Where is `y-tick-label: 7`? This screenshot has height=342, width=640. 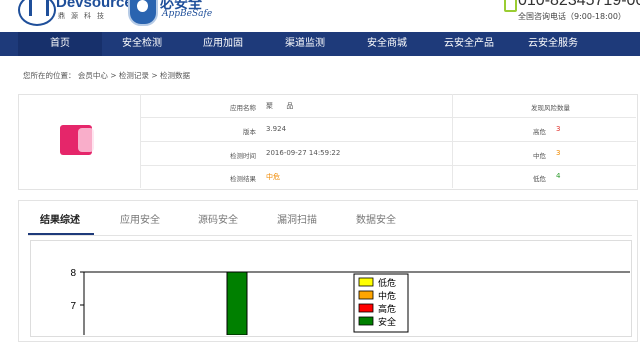 y-tick-label: 7 is located at coordinates (73, 306).